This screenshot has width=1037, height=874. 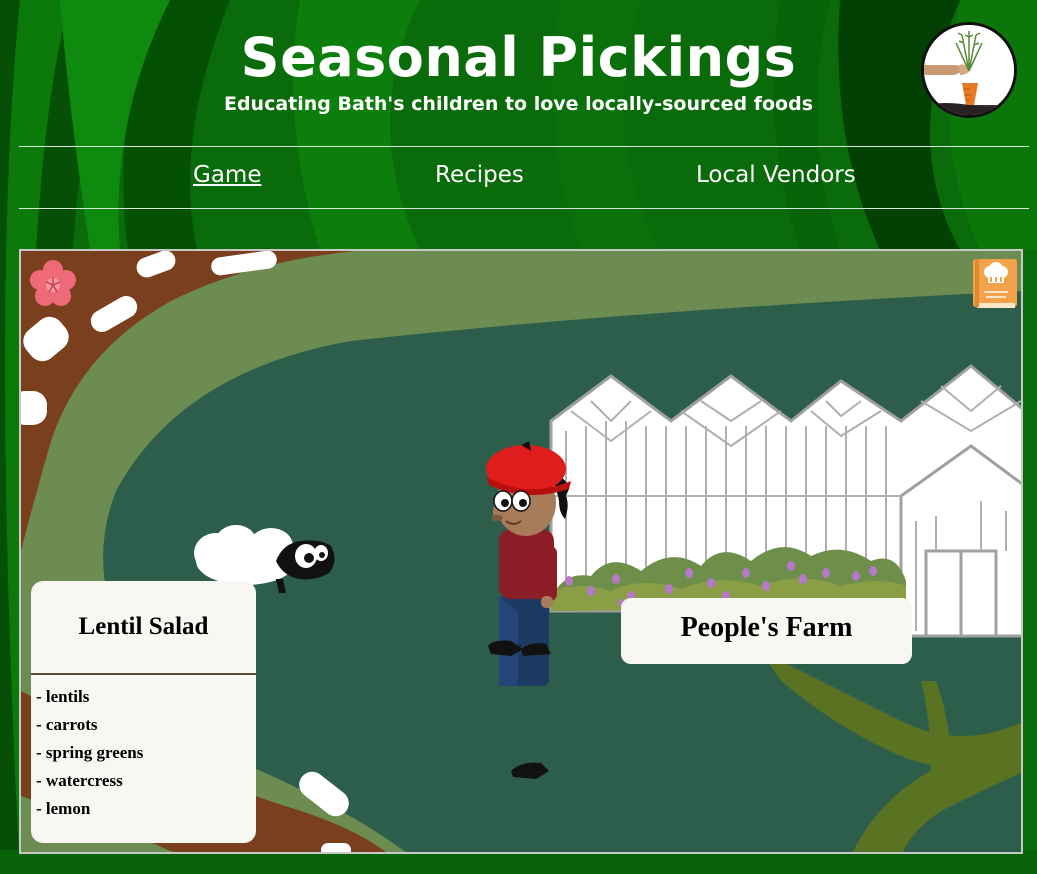 What do you see at coordinates (995, 283) in the screenshot?
I see `recipe-book-icon` at bounding box center [995, 283].